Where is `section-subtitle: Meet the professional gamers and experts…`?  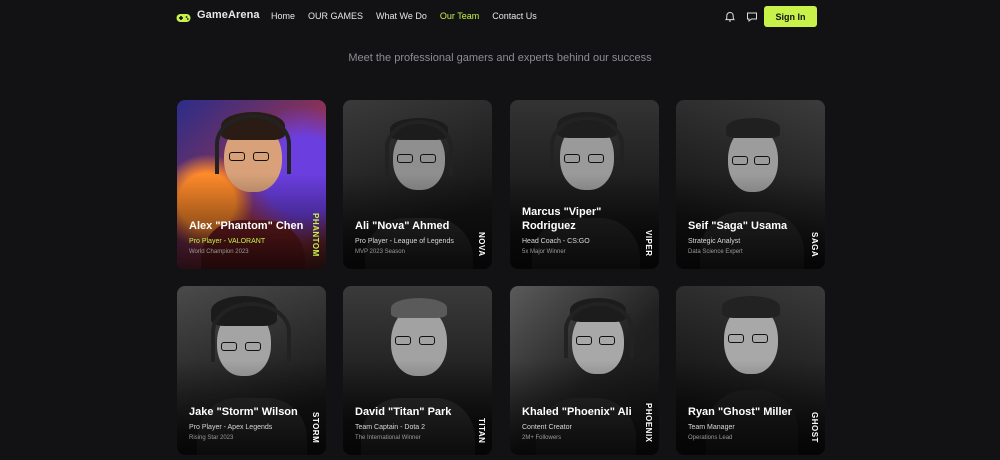 section-subtitle: Meet the professional gamers and experts… is located at coordinates (500, 58).